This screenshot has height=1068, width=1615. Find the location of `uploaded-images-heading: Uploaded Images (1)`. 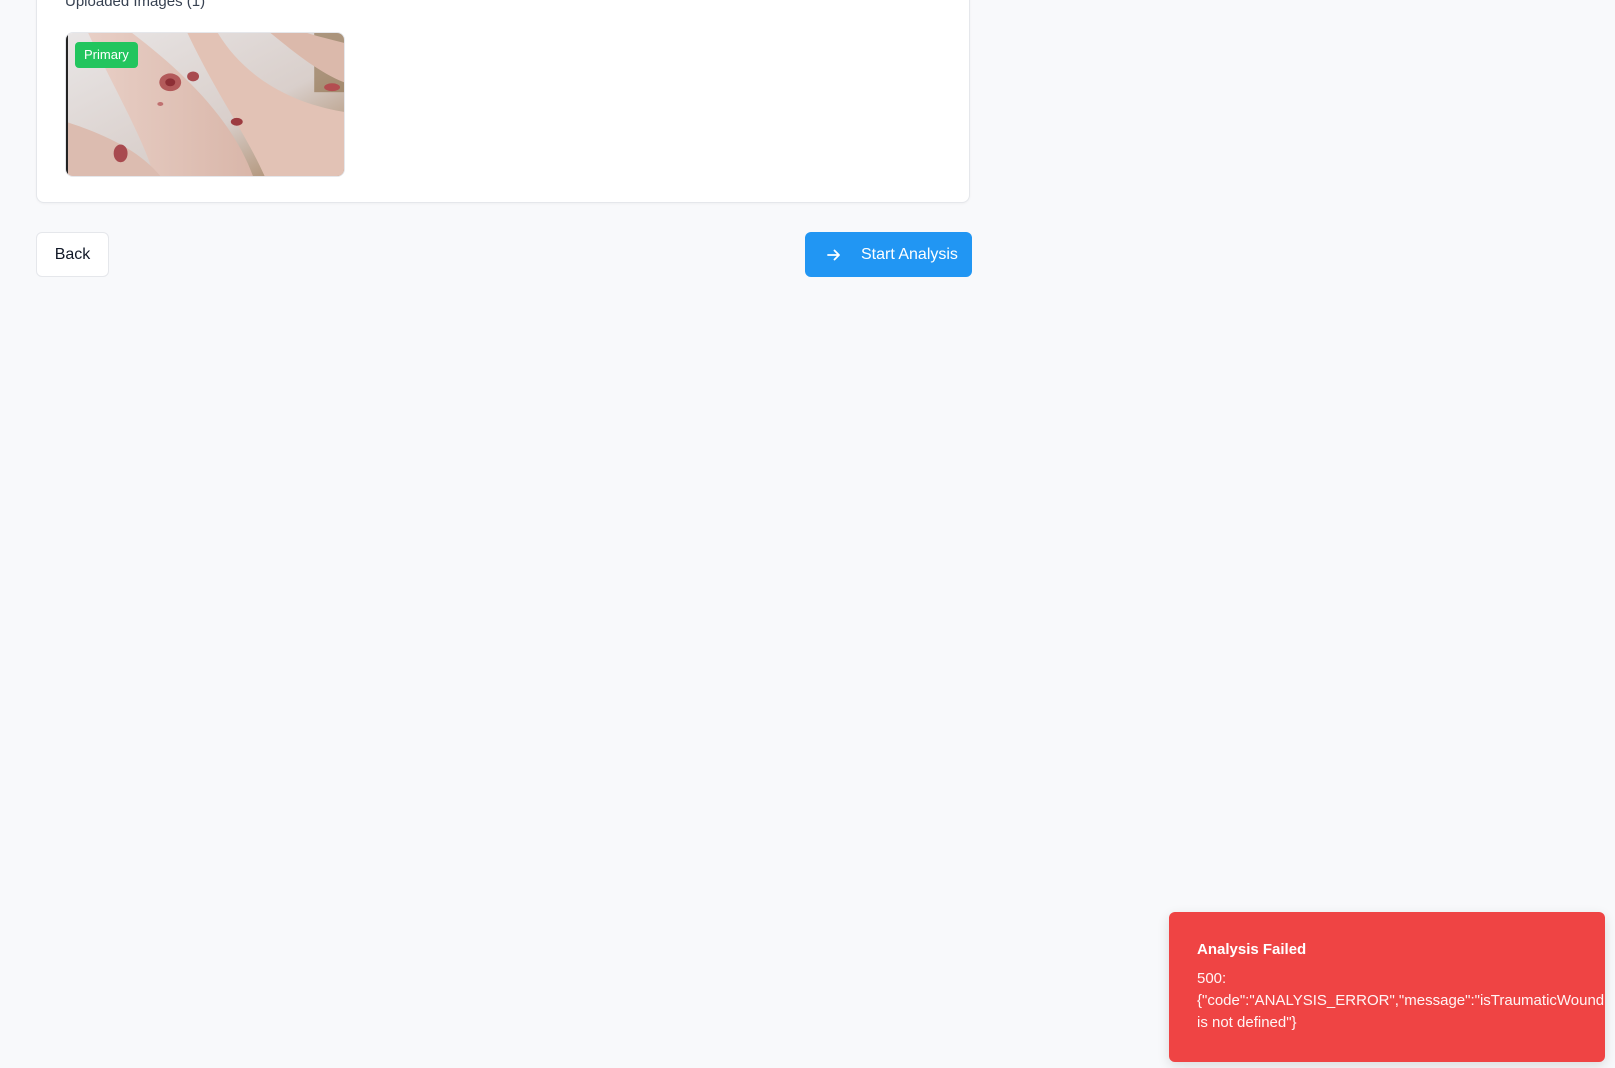

uploaded-images-heading: Uploaded Images (1) is located at coordinates (135, 5).